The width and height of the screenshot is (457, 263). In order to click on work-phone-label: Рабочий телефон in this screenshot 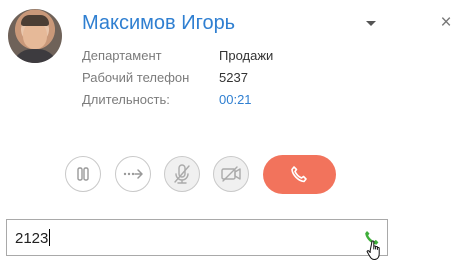, I will do `click(136, 77)`.